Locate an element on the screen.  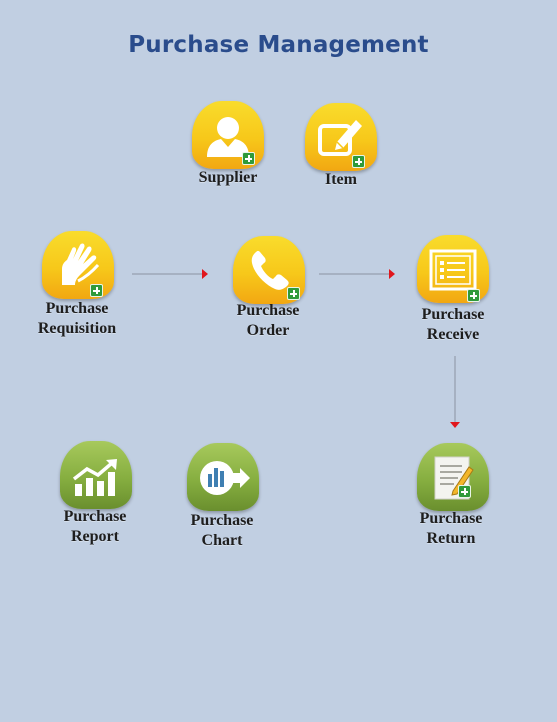
purchase-return-module is located at coordinates (453, 478).